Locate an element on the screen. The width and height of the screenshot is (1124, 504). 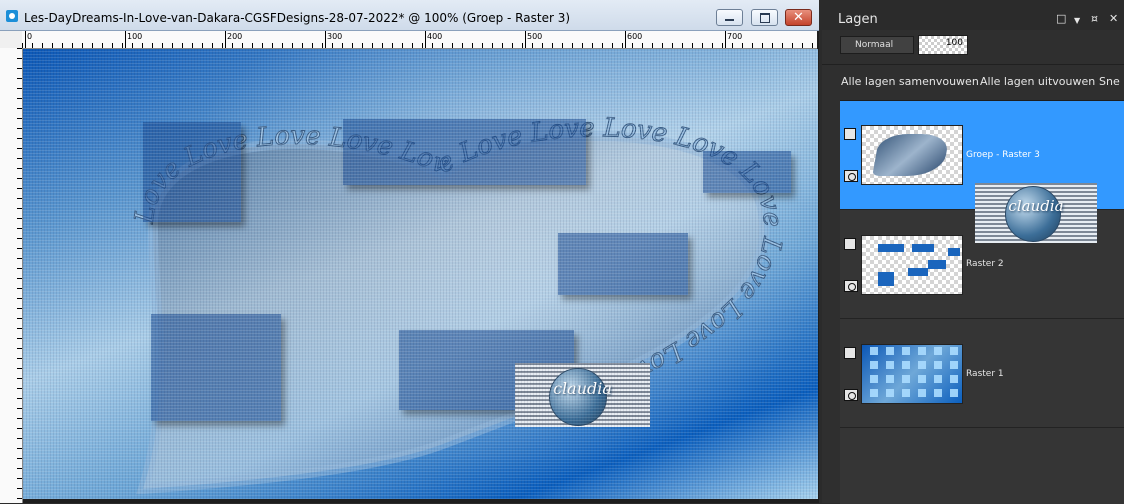
ruler-label: 700 is located at coordinates (735, 36).